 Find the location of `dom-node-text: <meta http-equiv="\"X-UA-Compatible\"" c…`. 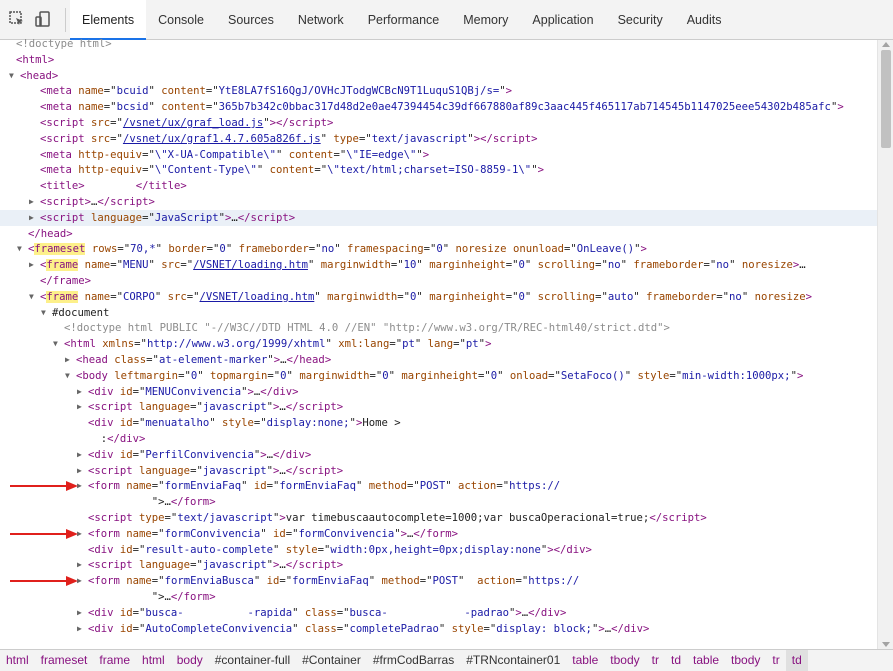

dom-node-text: <meta http-equiv="\"X-UA-Compatible\"" c… is located at coordinates (235, 154).